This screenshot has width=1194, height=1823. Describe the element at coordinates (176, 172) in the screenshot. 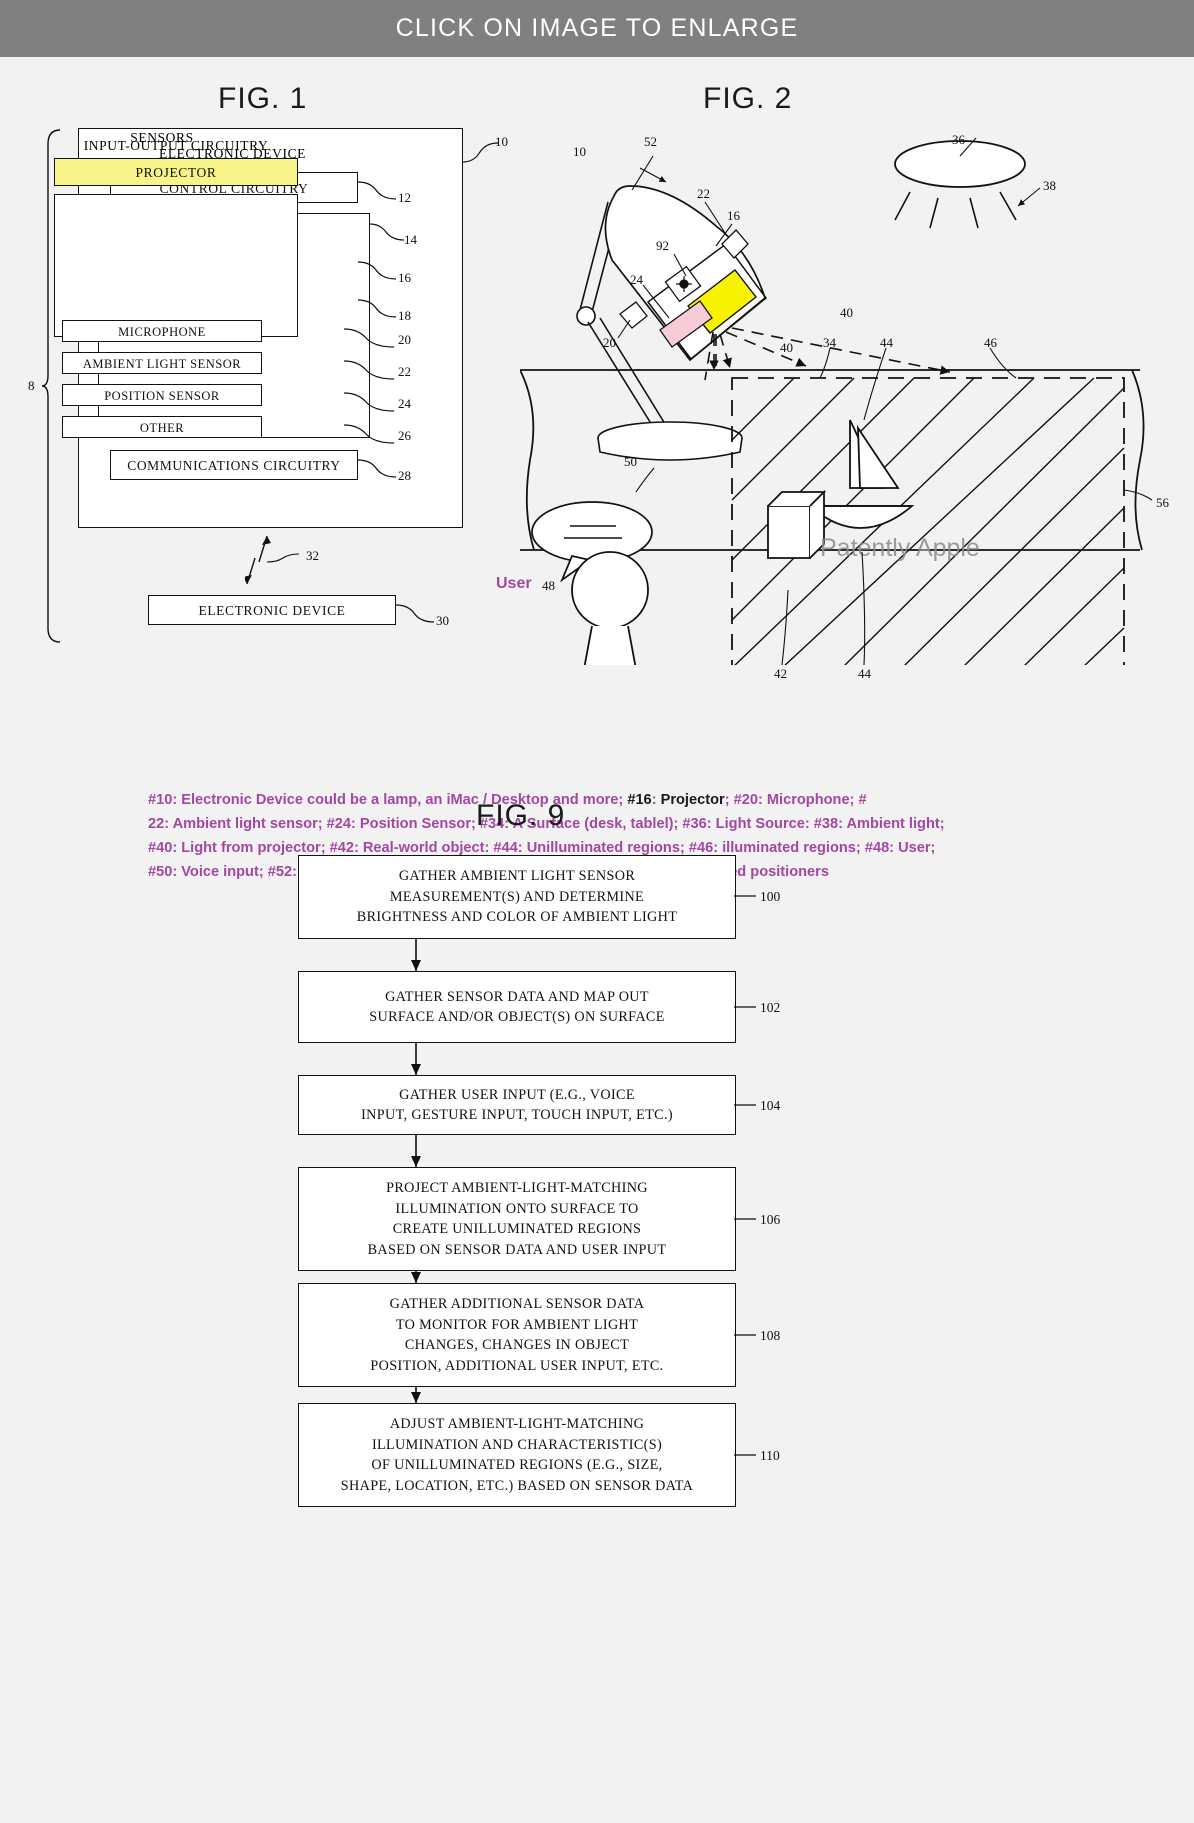

I see `projector-box: PROJECTOR` at that location.